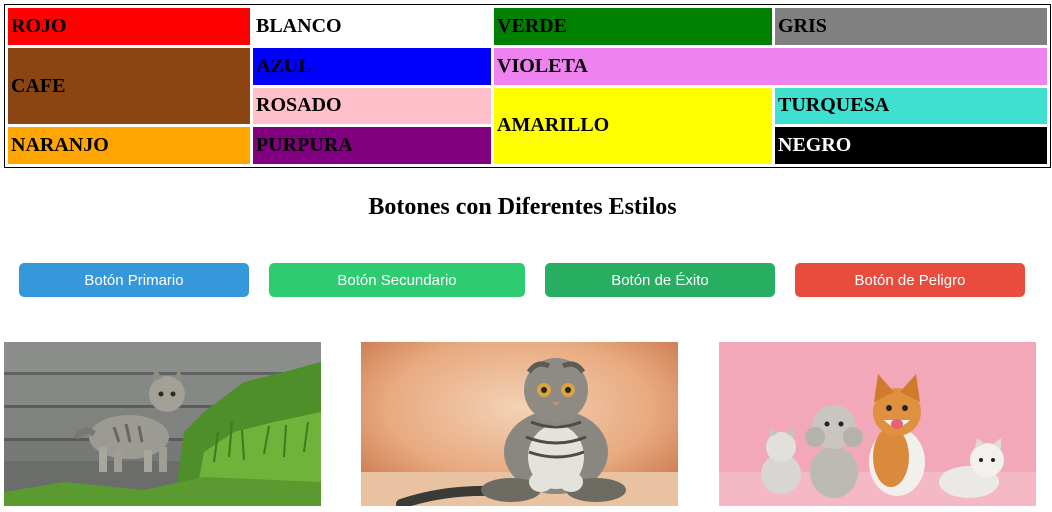  I want to click on cell-rosado: ROSADO, so click(372, 106).